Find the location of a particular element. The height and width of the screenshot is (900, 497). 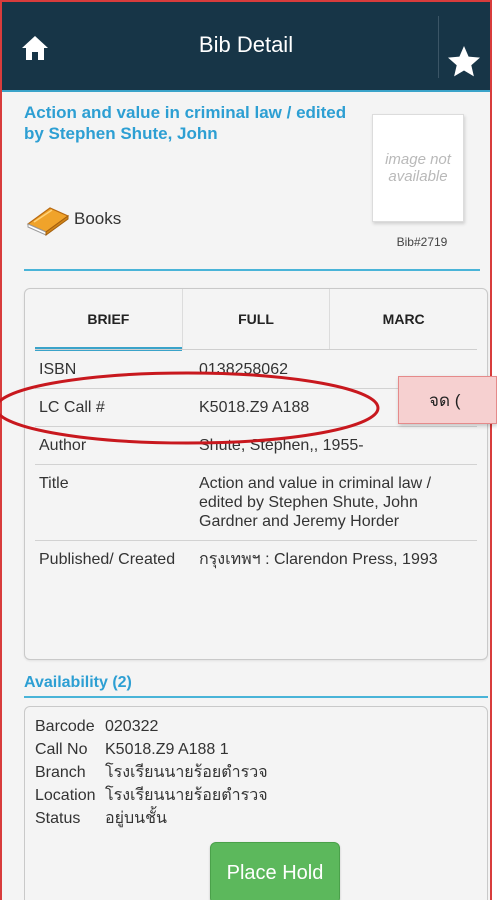

favorite-area is located at coordinates (464, 47).